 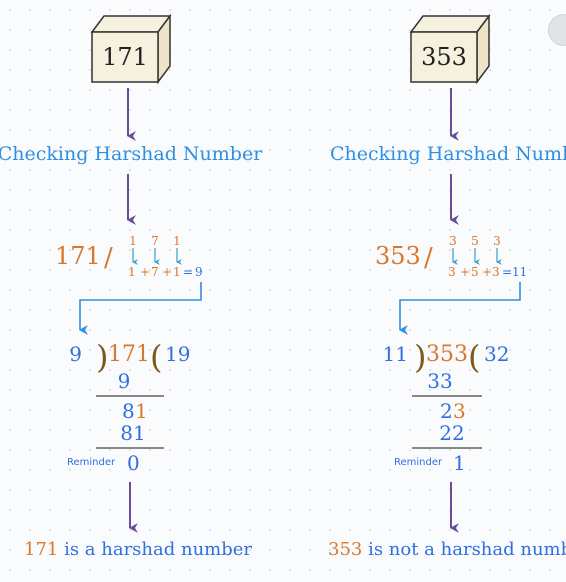 I want to click on remainder-digit: 8, so click(x=128, y=411).